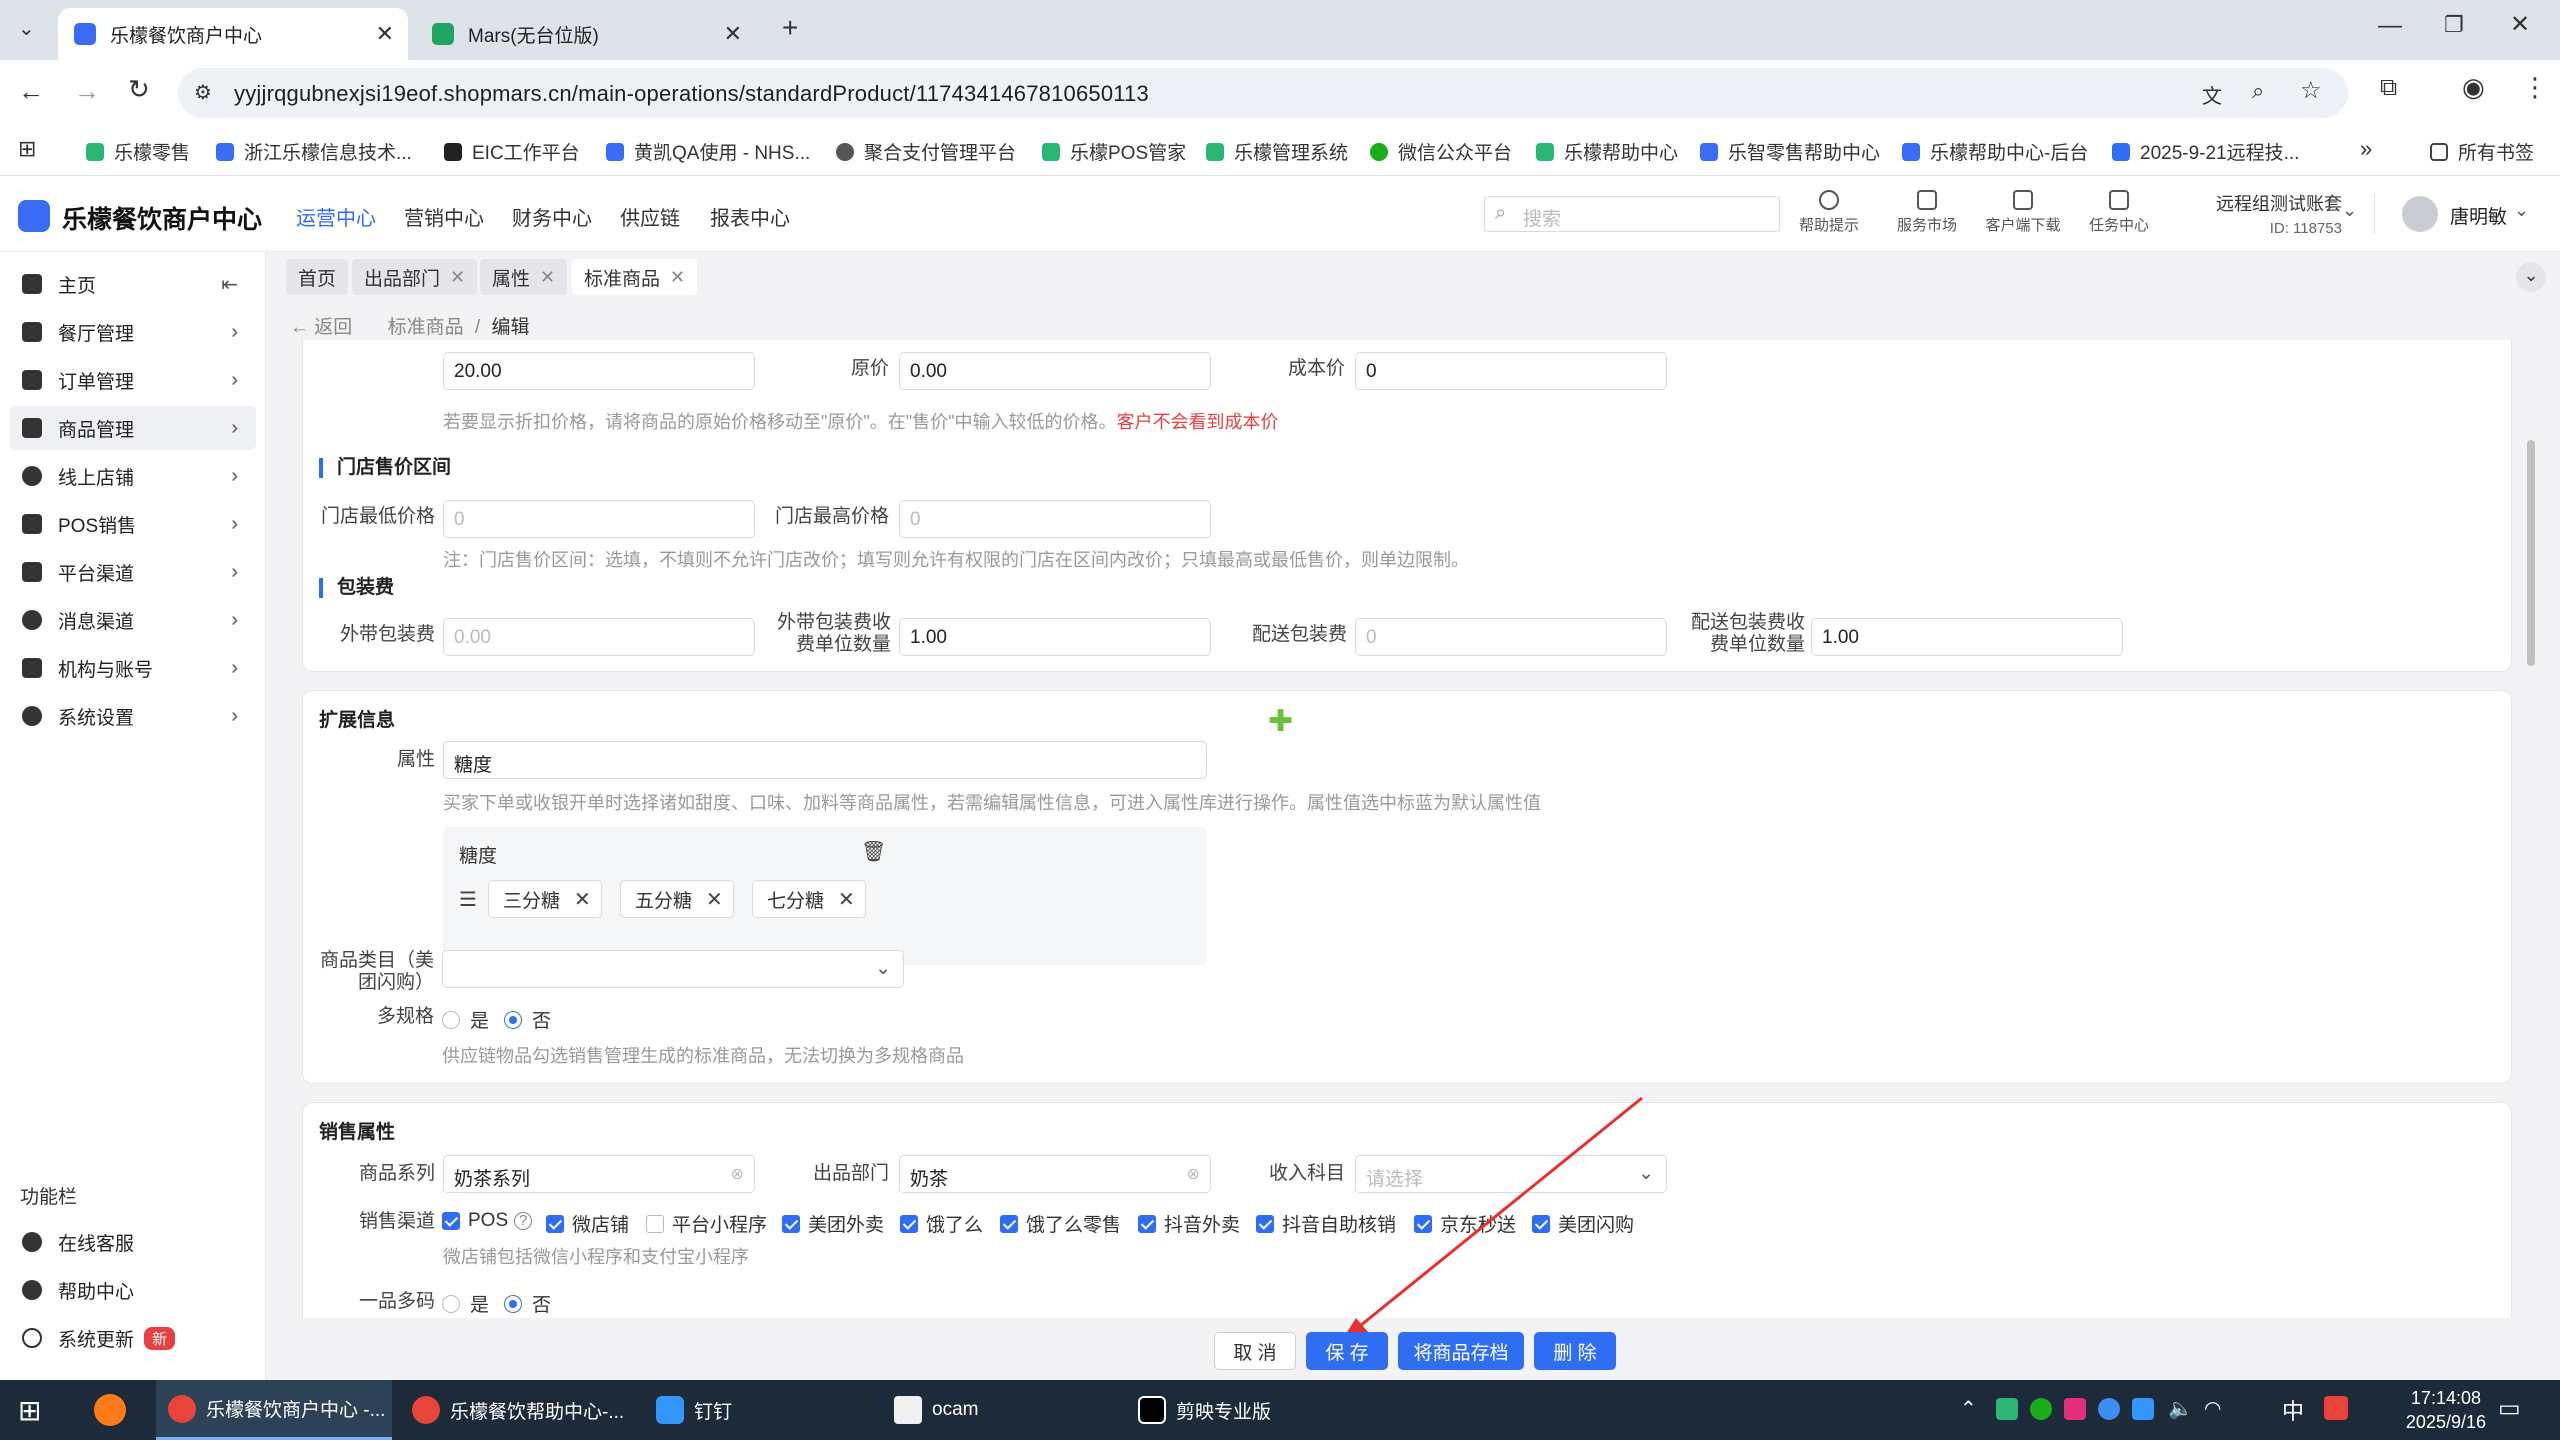  I want to click on restore-icon: ❐, so click(2454, 25).